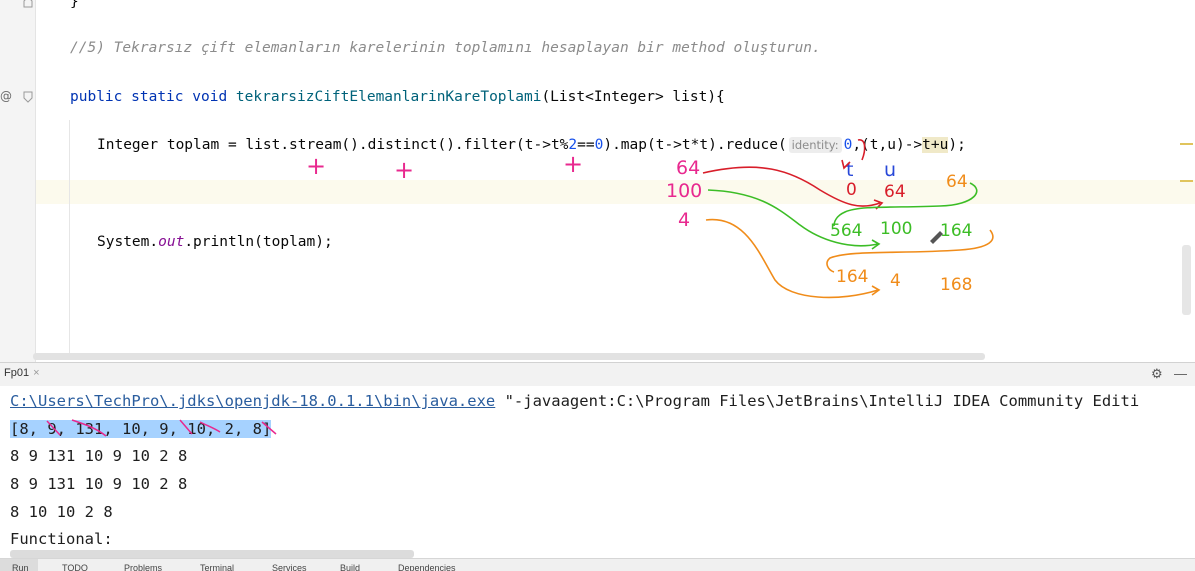 The height and width of the screenshot is (571, 1195). I want to click on u-100: 100, so click(896, 229).